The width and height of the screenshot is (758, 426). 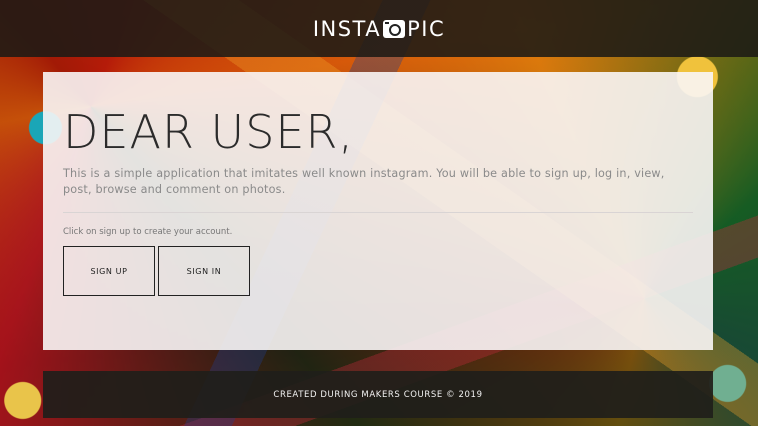 I want to click on signup-hint: Click on sign up to create your account., so click(x=148, y=232).